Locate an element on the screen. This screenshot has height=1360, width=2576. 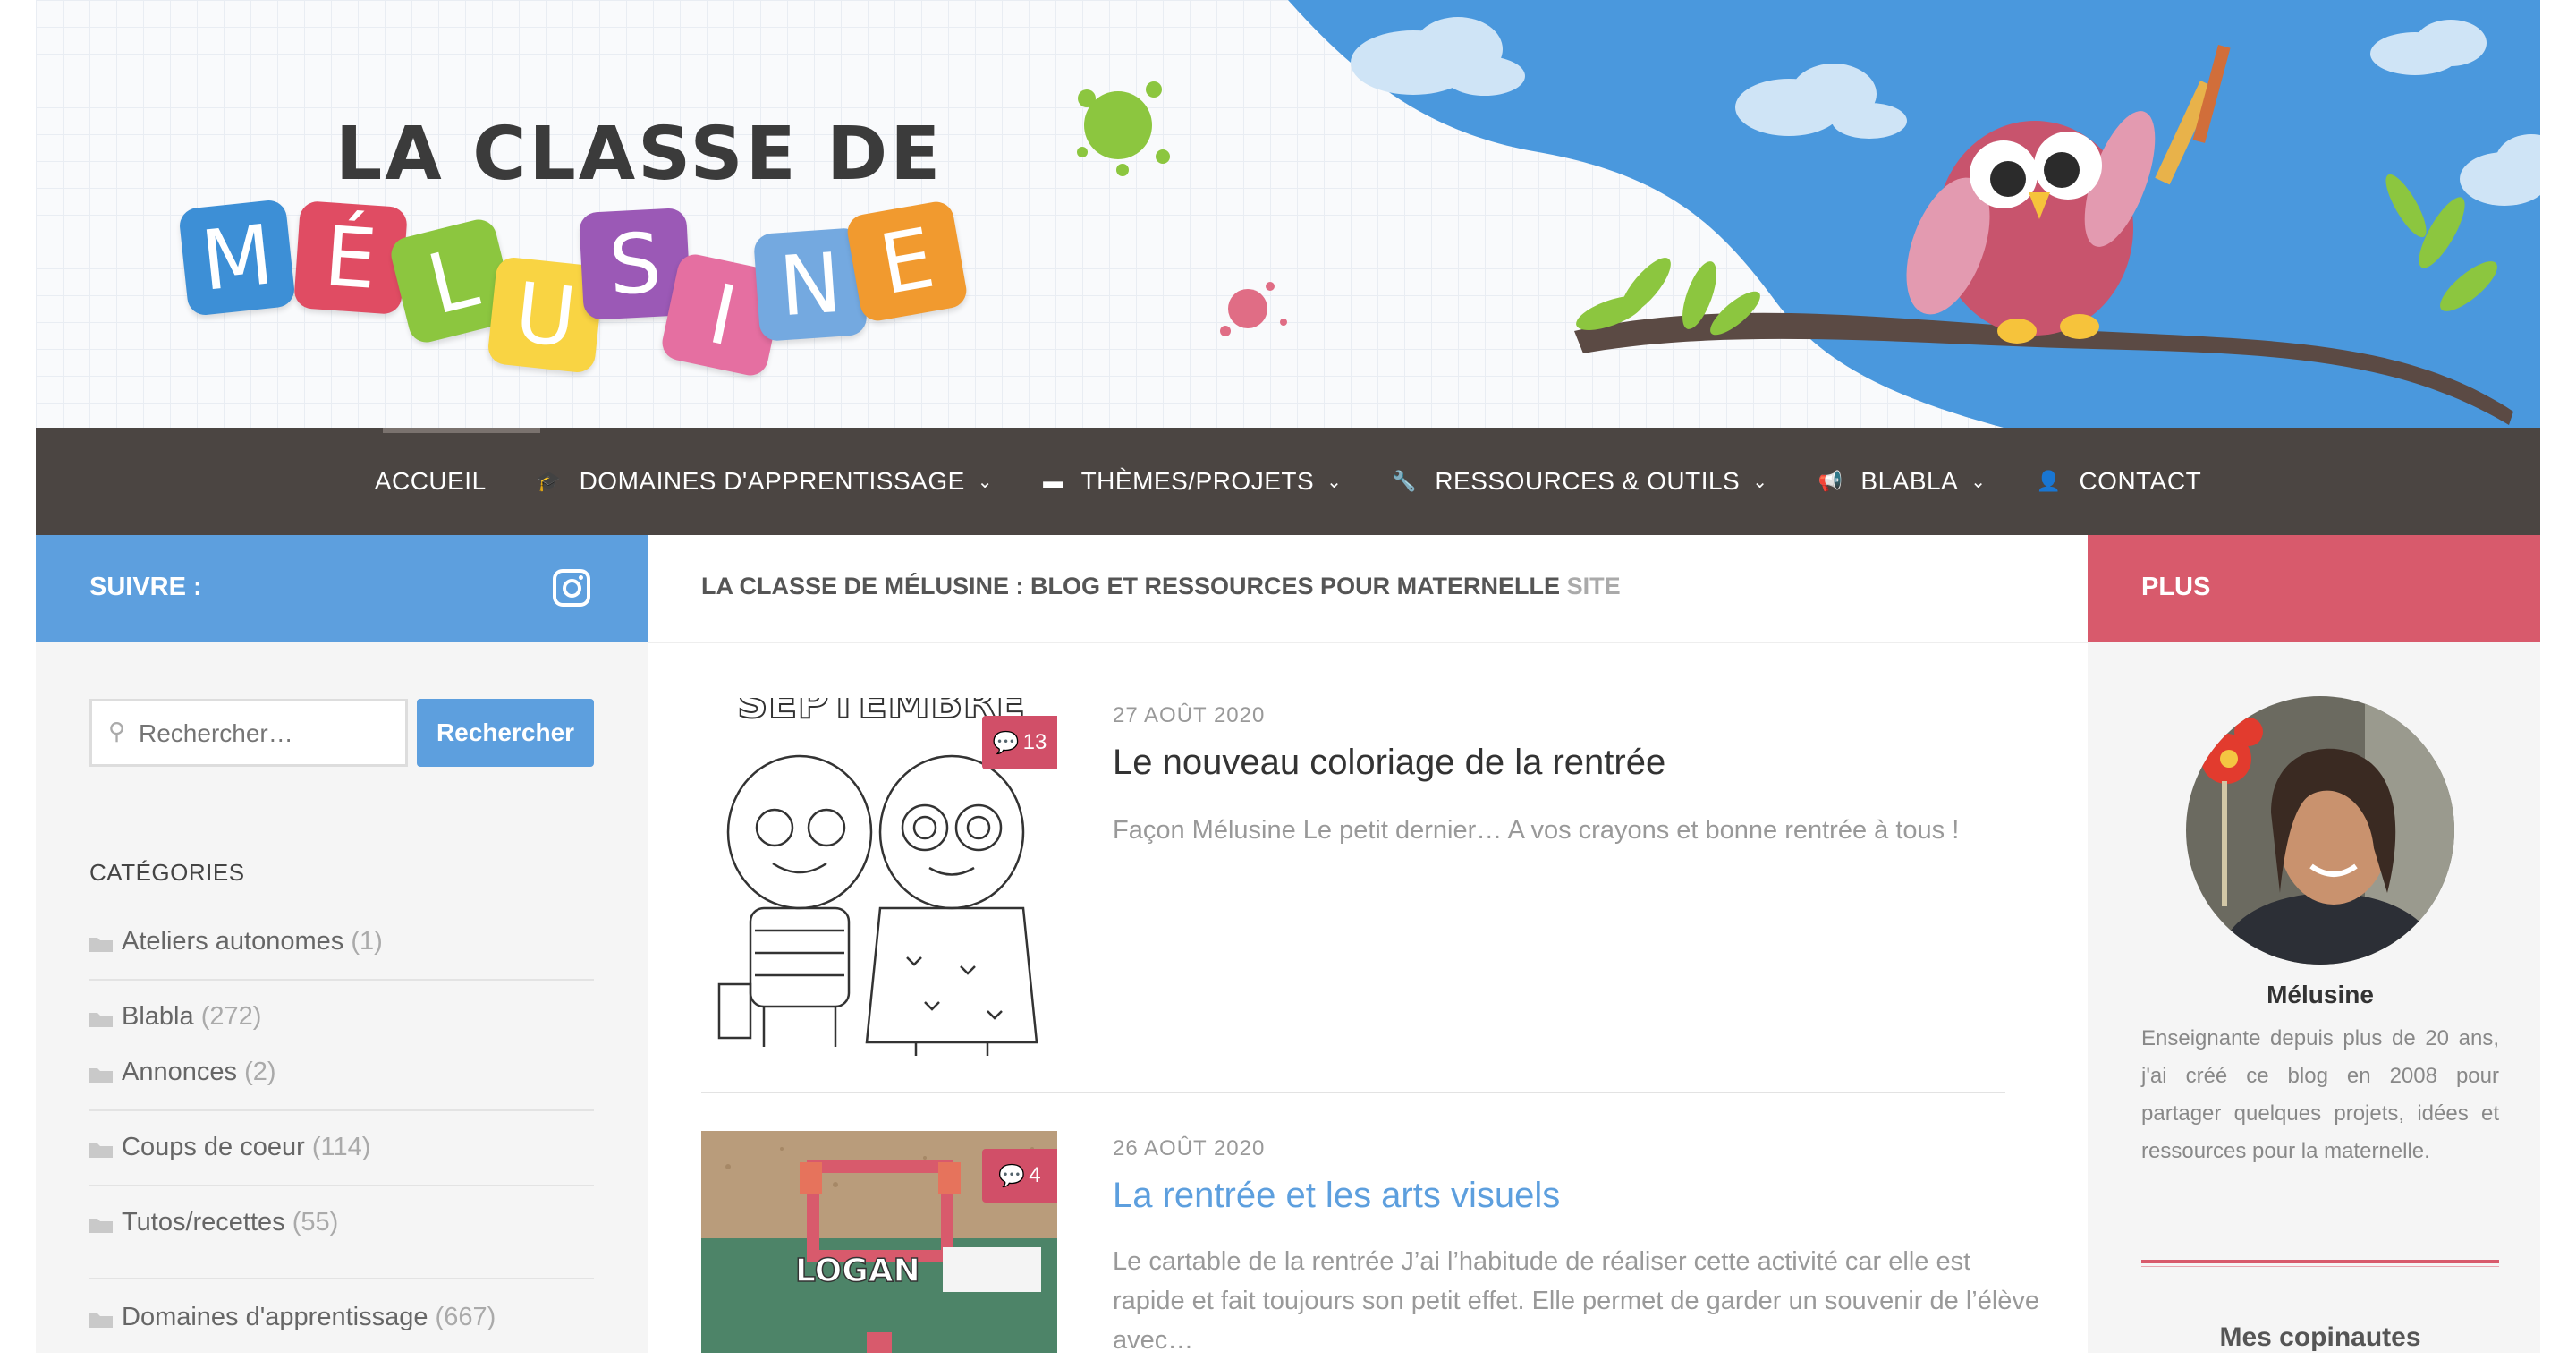
category-label: Blabla is located at coordinates (158, 1016).